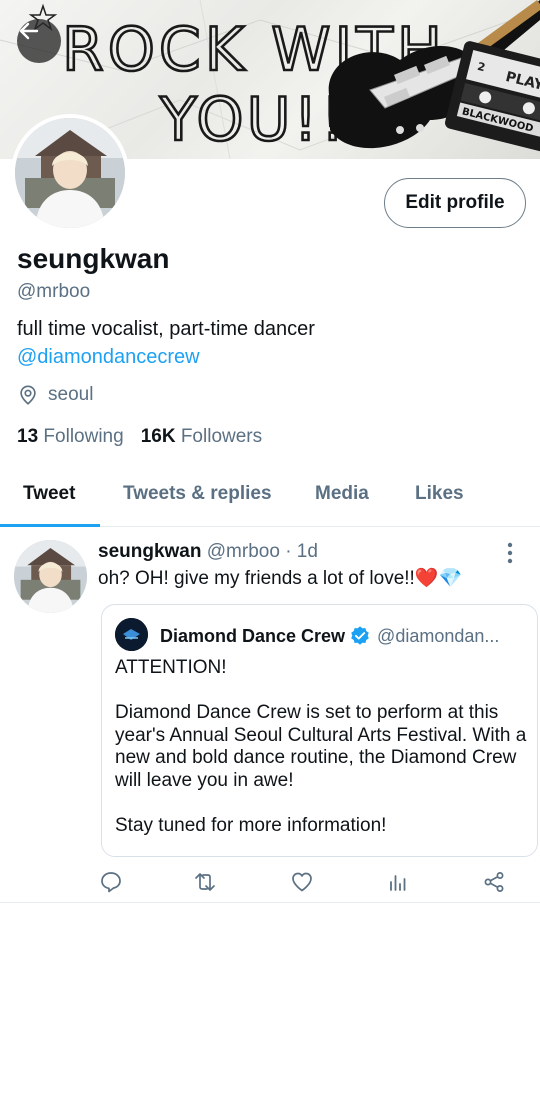 This screenshot has width=540, height=1102. What do you see at coordinates (39, 41) in the screenshot?
I see `back-button` at bounding box center [39, 41].